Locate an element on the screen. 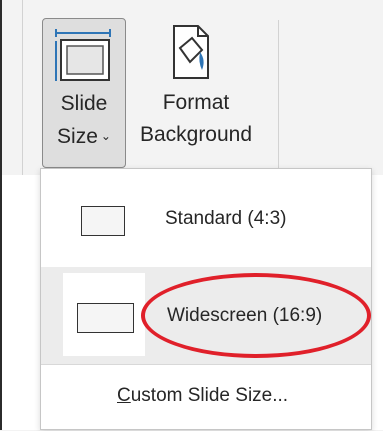 This screenshot has height=431, width=383. format-background-button: Format Background is located at coordinates (196, 93).